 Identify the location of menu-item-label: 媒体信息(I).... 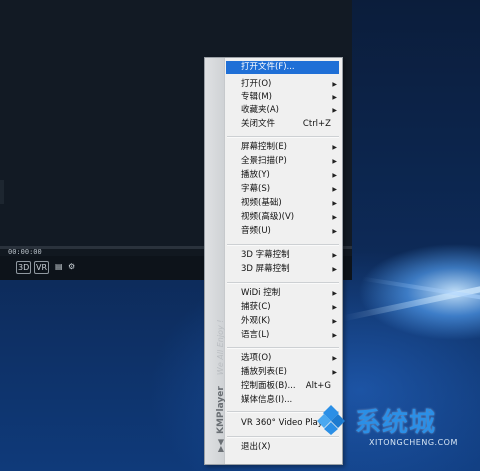
(267, 400).